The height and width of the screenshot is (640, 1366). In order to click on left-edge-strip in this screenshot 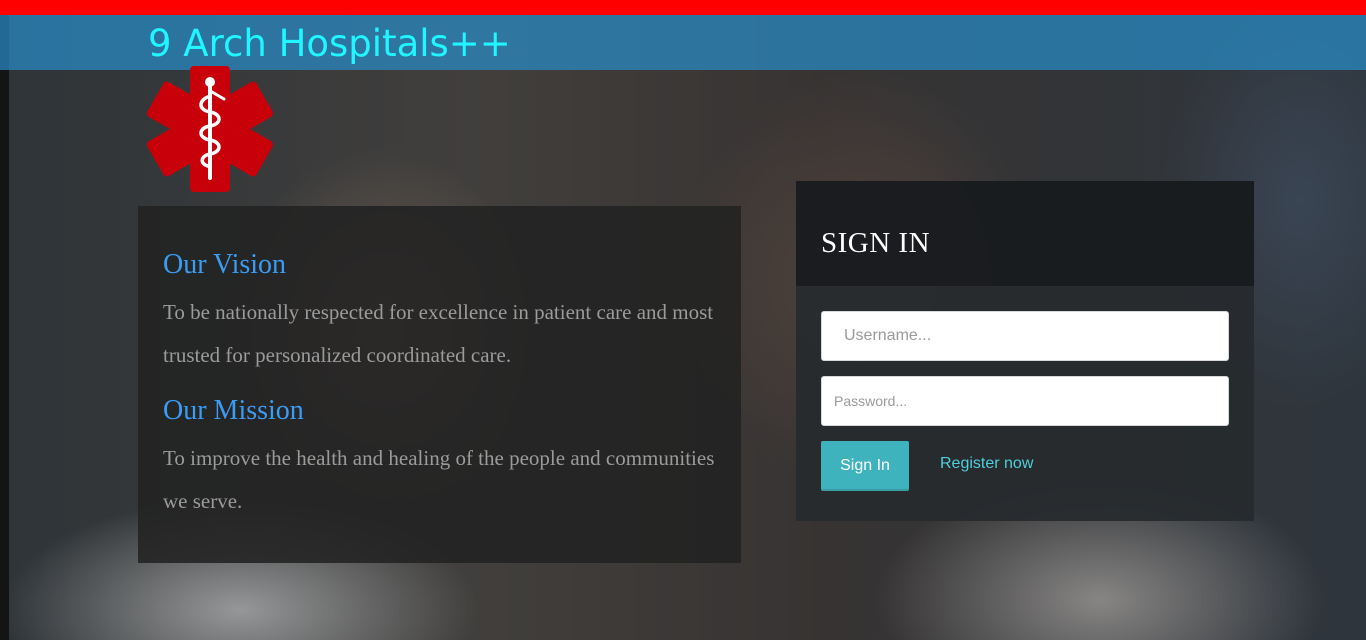, I will do `click(4, 327)`.